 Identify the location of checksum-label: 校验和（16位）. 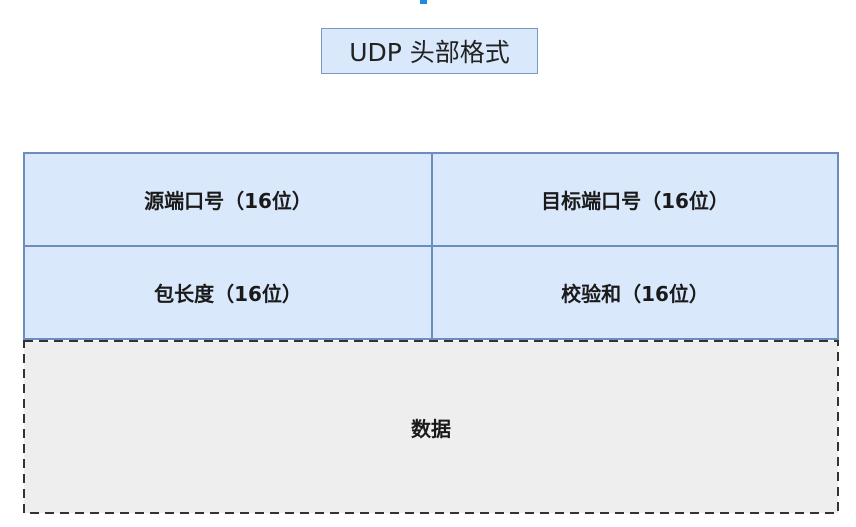
(635, 294).